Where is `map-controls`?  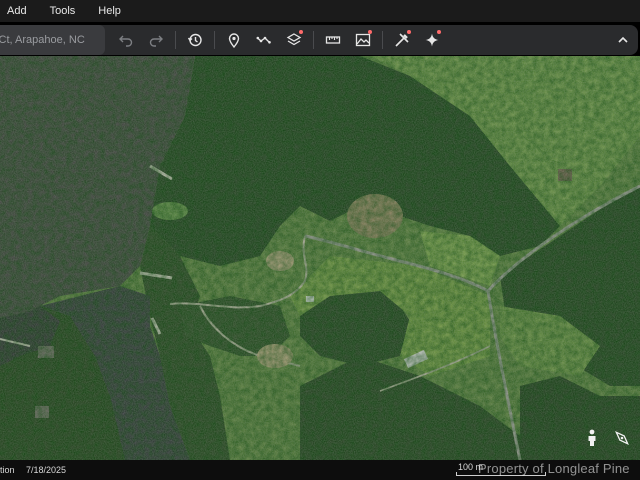
map-controls is located at coordinates (607, 438).